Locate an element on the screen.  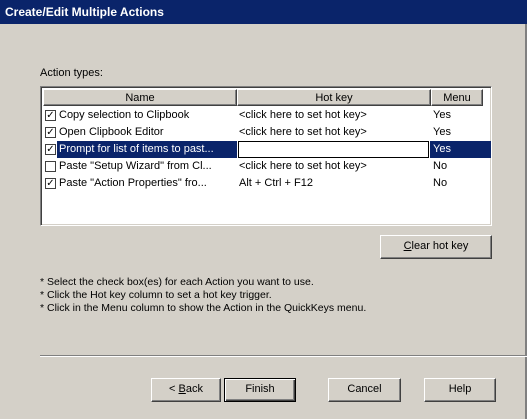
title-bar: Create/Edit Multiple Actions is located at coordinates (263, 12).